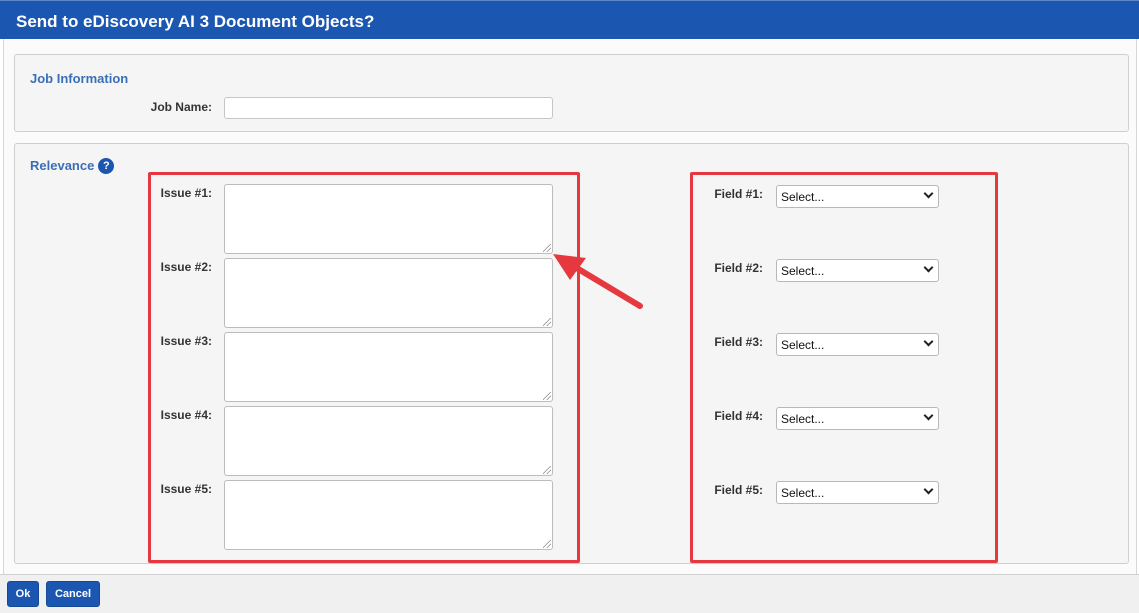 Image resolution: width=1139 pixels, height=613 pixels. I want to click on annotation-arrow-icon, so click(598, 281).